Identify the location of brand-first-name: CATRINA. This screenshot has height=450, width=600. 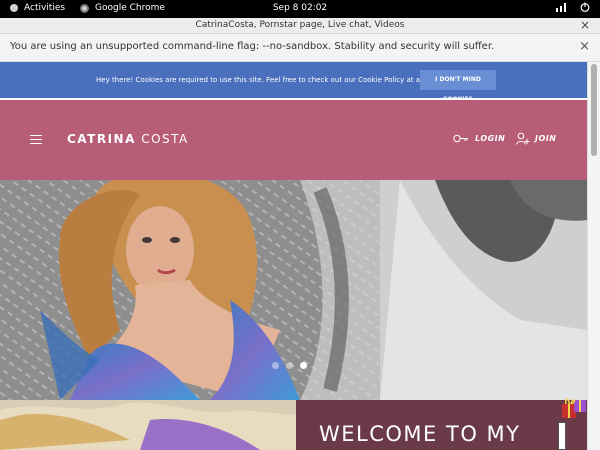
(101, 139).